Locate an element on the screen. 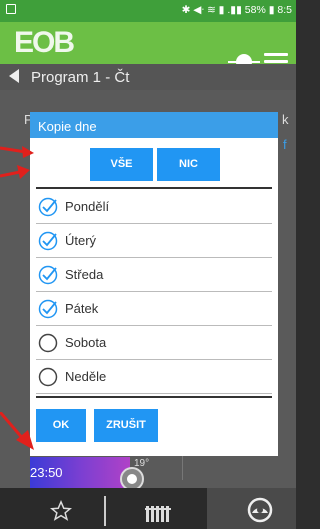 The height and width of the screenshot is (529, 320). tab-favorites is located at coordinates (52, 508).